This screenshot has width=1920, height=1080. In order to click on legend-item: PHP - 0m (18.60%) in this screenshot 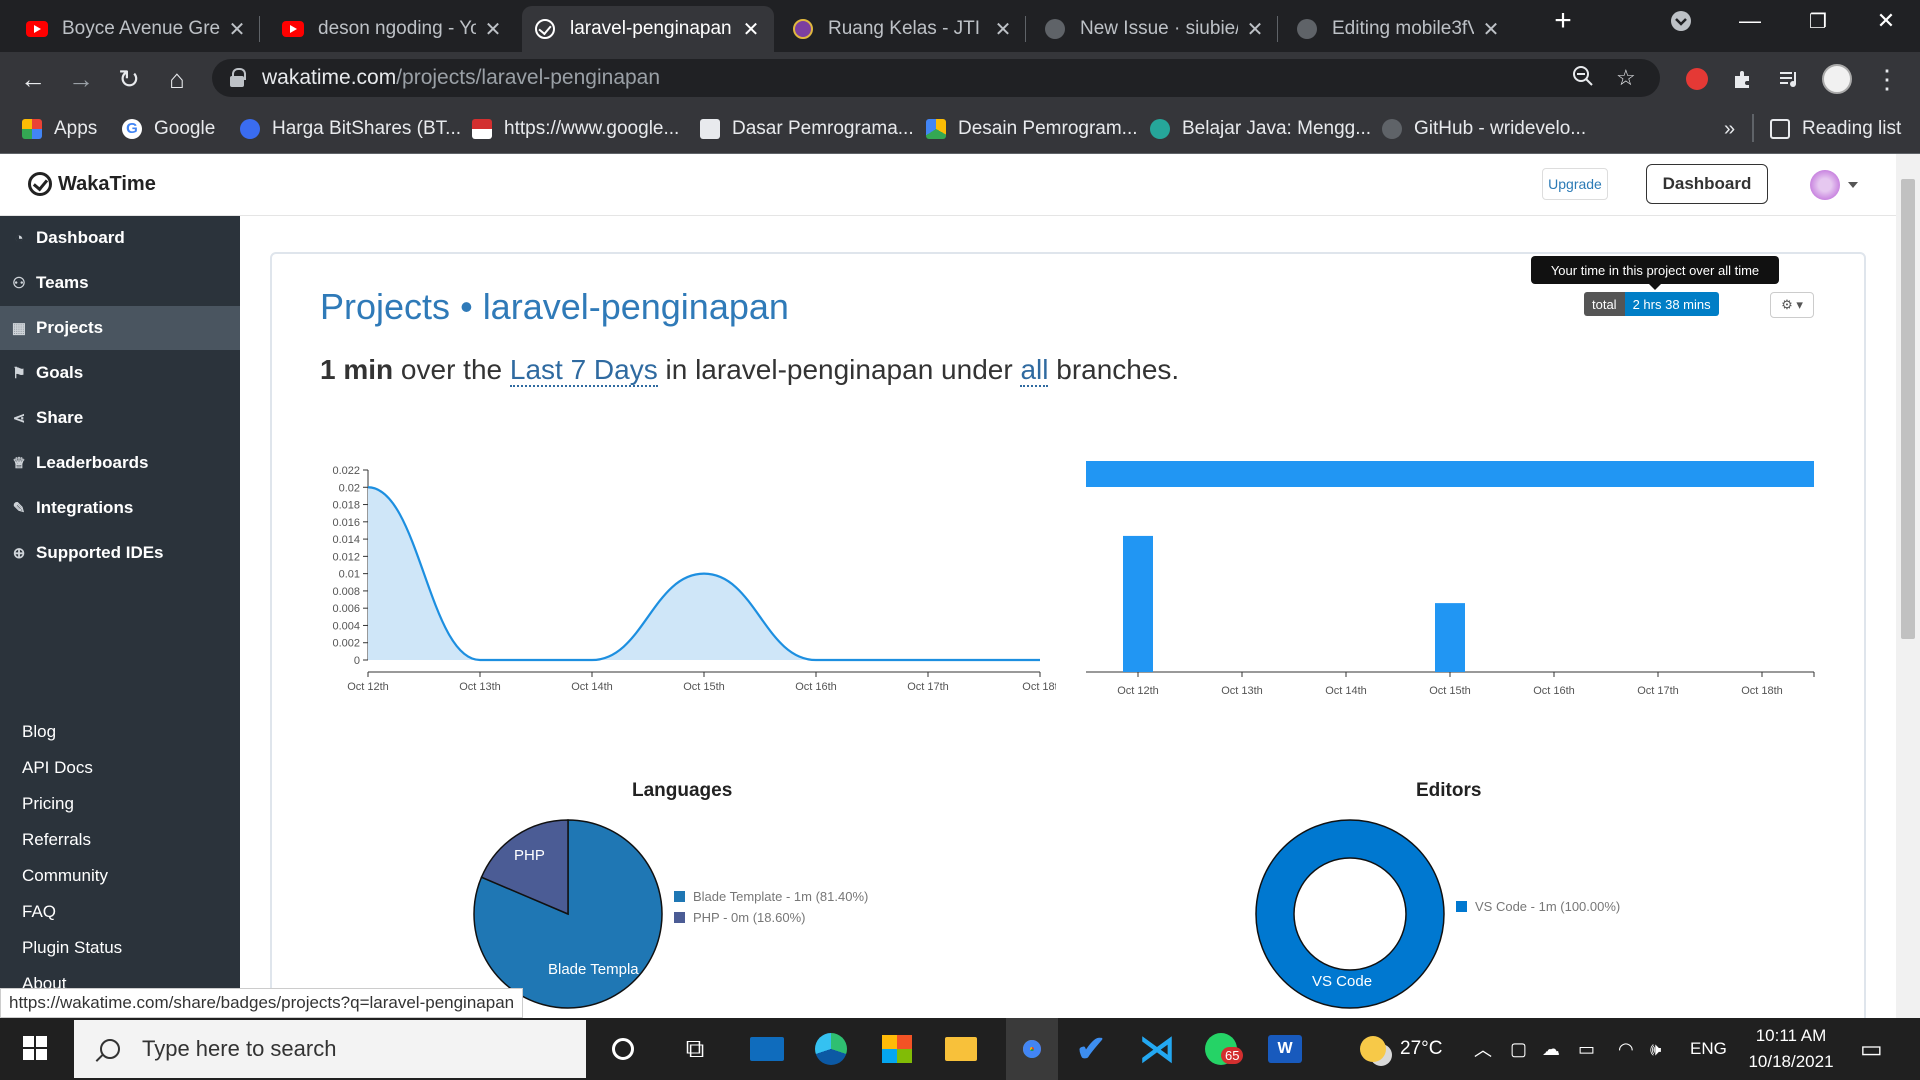, I will do `click(771, 917)`.